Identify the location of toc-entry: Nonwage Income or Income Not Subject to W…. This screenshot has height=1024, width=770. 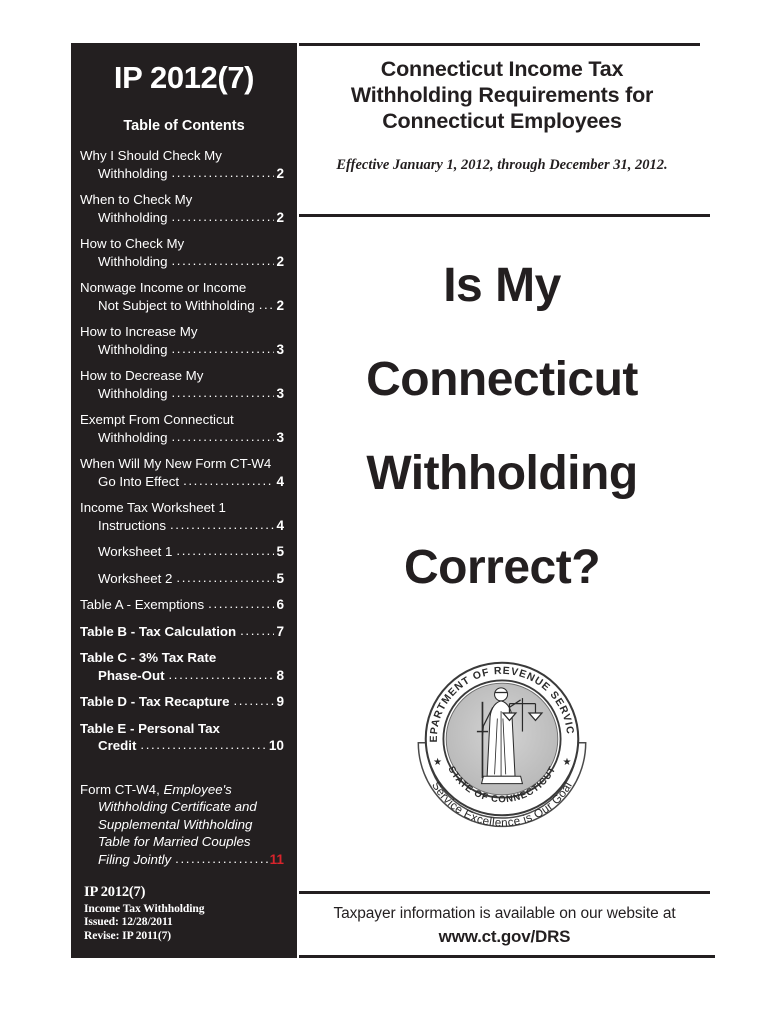
(182, 296).